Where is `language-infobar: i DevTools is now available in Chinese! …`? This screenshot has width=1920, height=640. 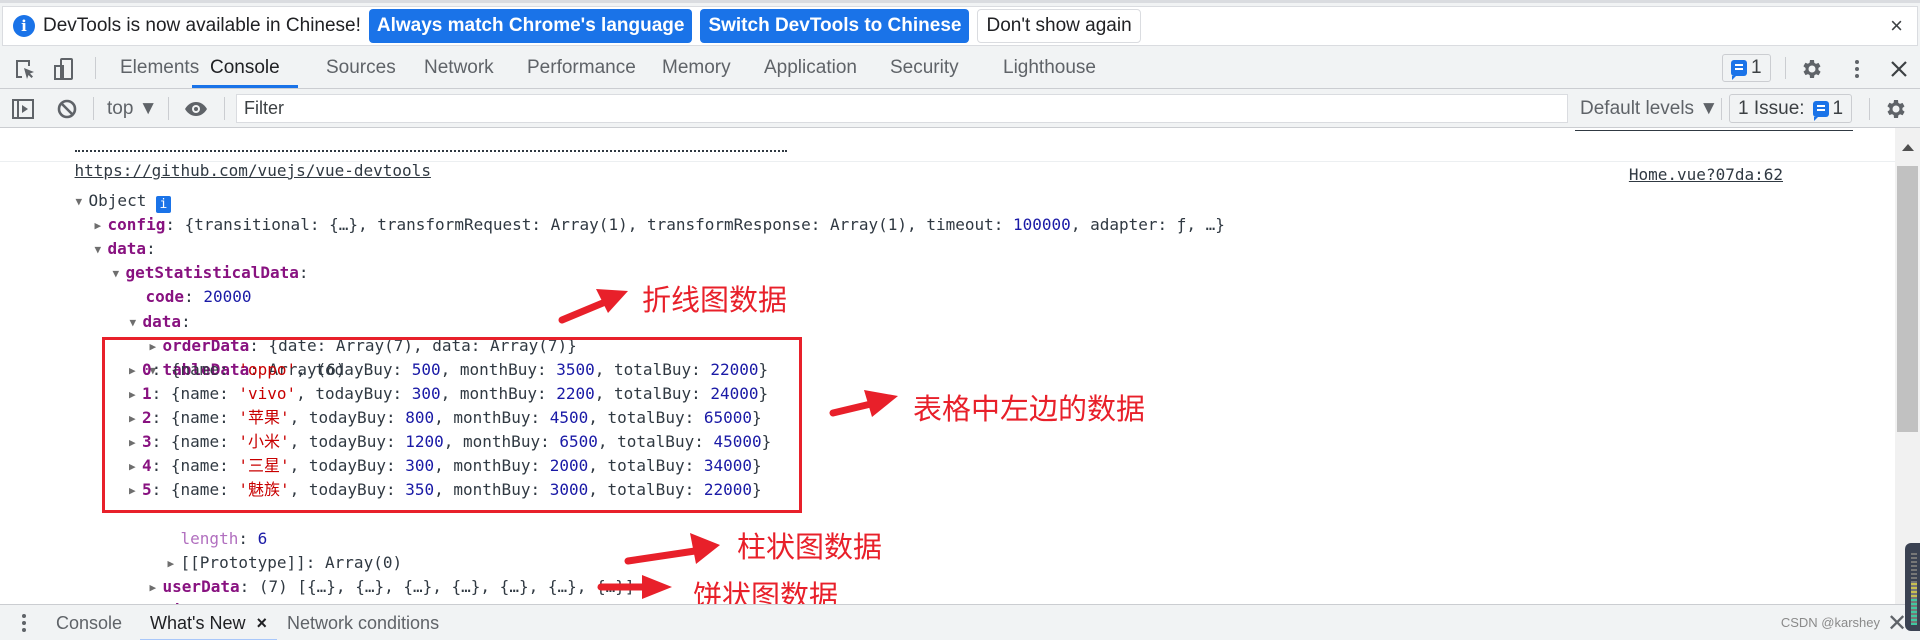 language-infobar: i DevTools is now available in Chinese! … is located at coordinates (960, 24).